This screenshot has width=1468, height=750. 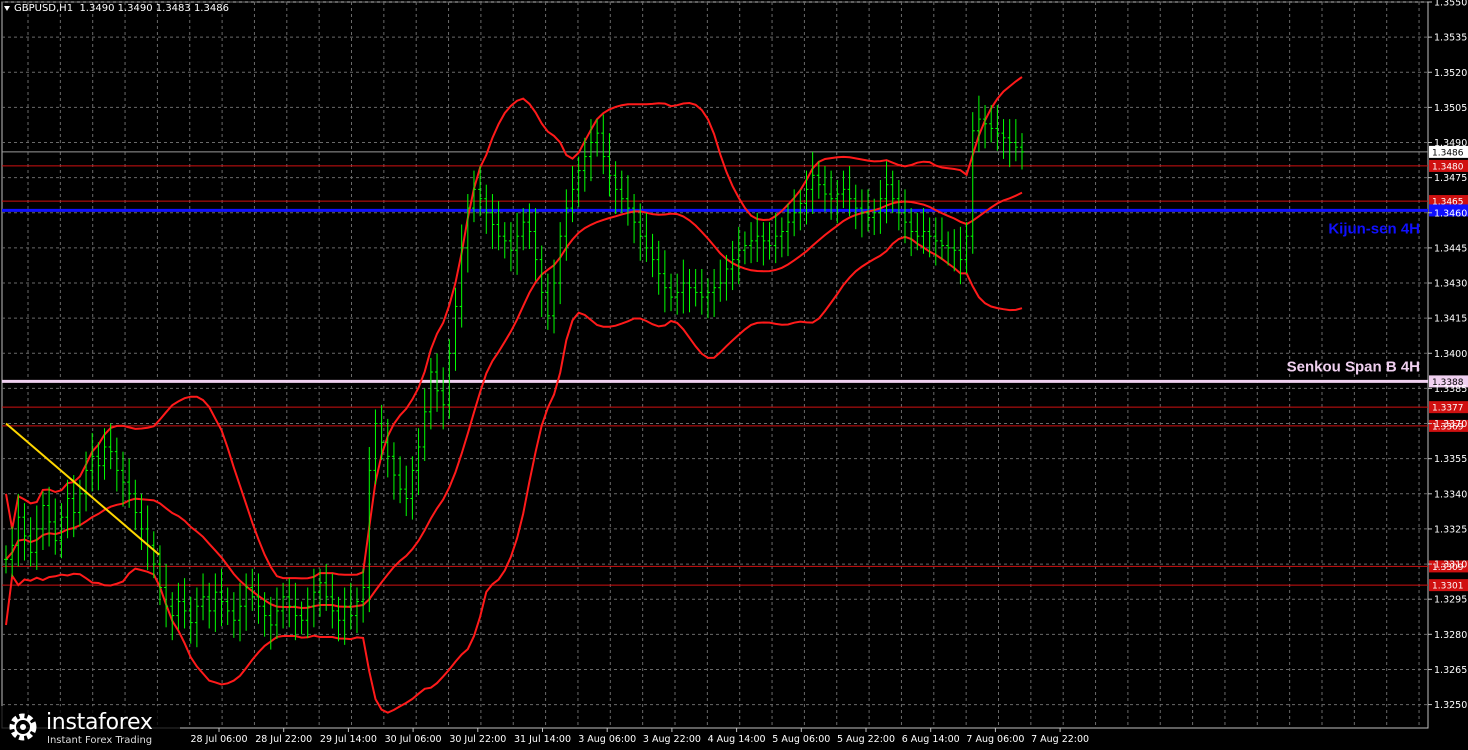 I want to click on dropdown-triangle-icon, so click(x=7, y=8).